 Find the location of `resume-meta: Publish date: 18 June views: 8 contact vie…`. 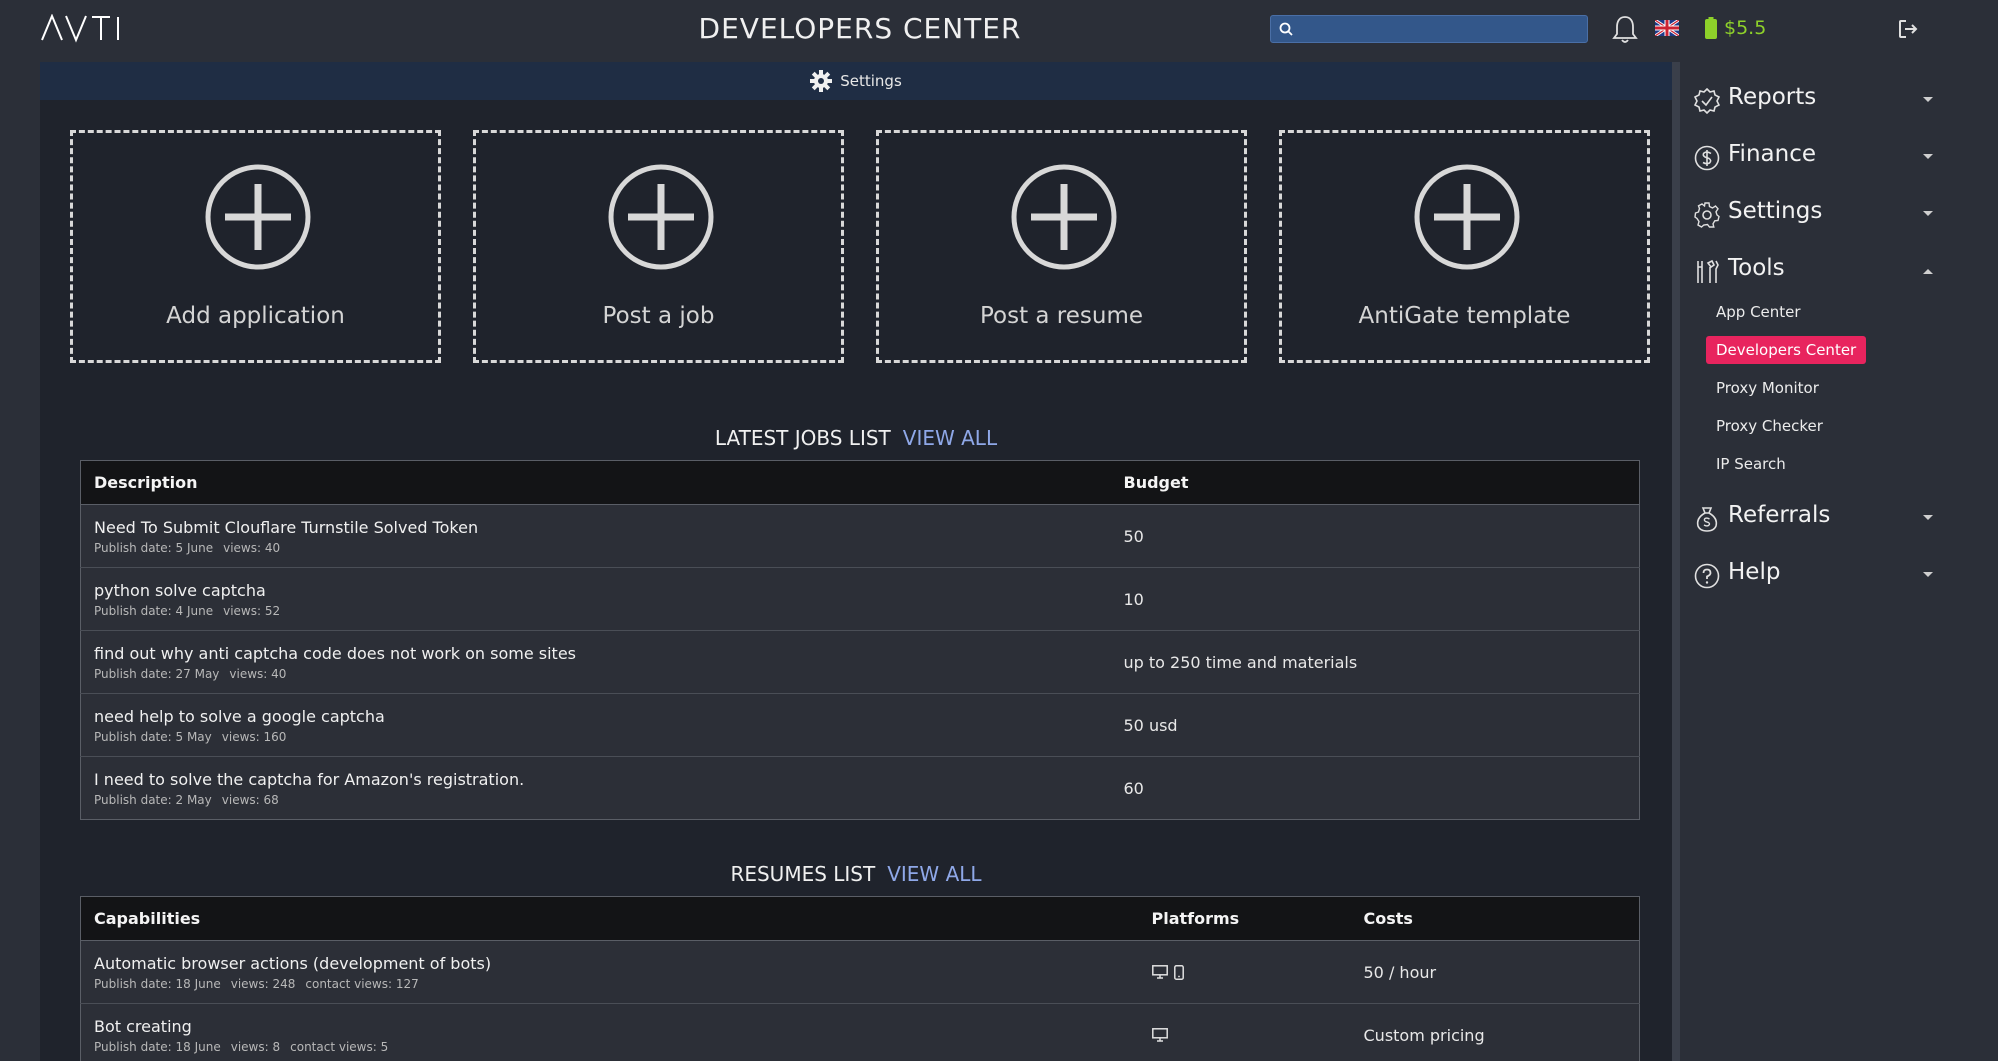

resume-meta: Publish date: 18 June views: 8 contact vie… is located at coordinates (610, 1047).